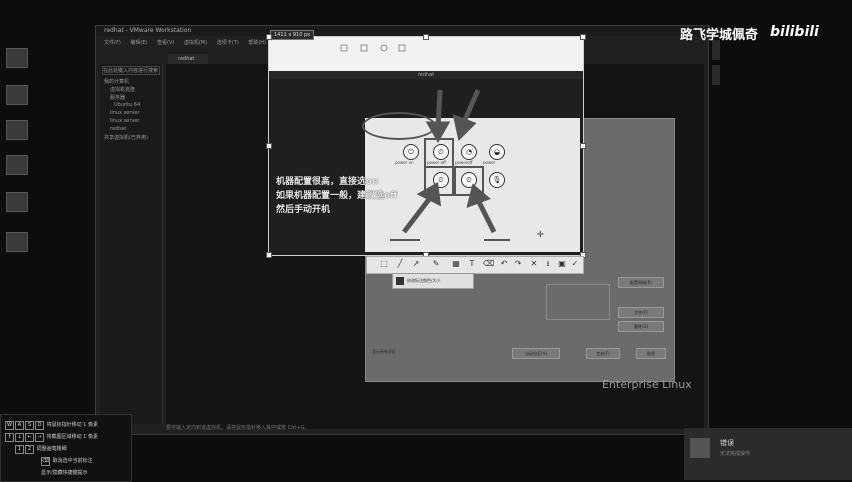 This screenshot has height=482, width=852. I want to click on key: S, so click(29, 425).